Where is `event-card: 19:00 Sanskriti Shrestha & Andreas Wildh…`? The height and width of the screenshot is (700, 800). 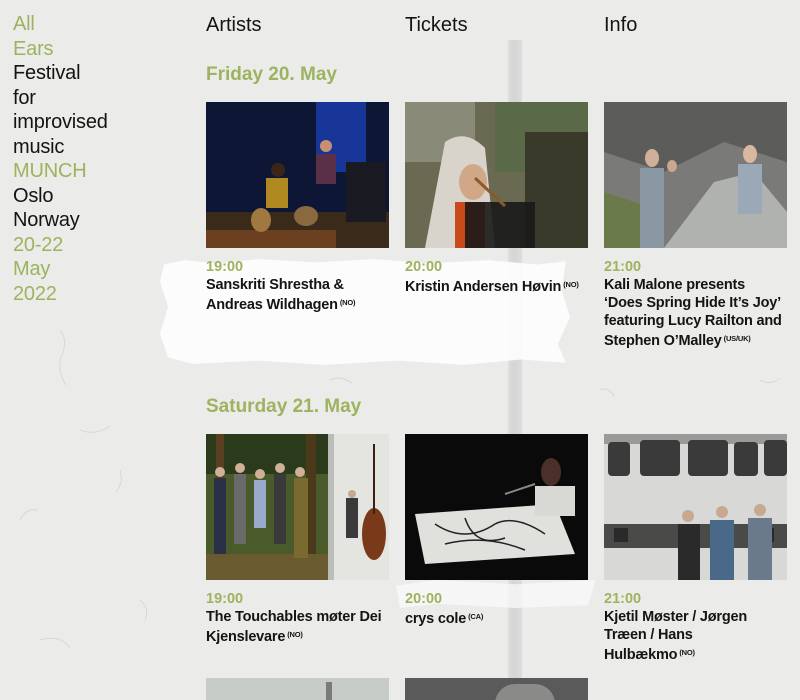
event-card: 19:00 Sanskriti Shrestha & Andreas Wildh… is located at coordinates (297, 208).